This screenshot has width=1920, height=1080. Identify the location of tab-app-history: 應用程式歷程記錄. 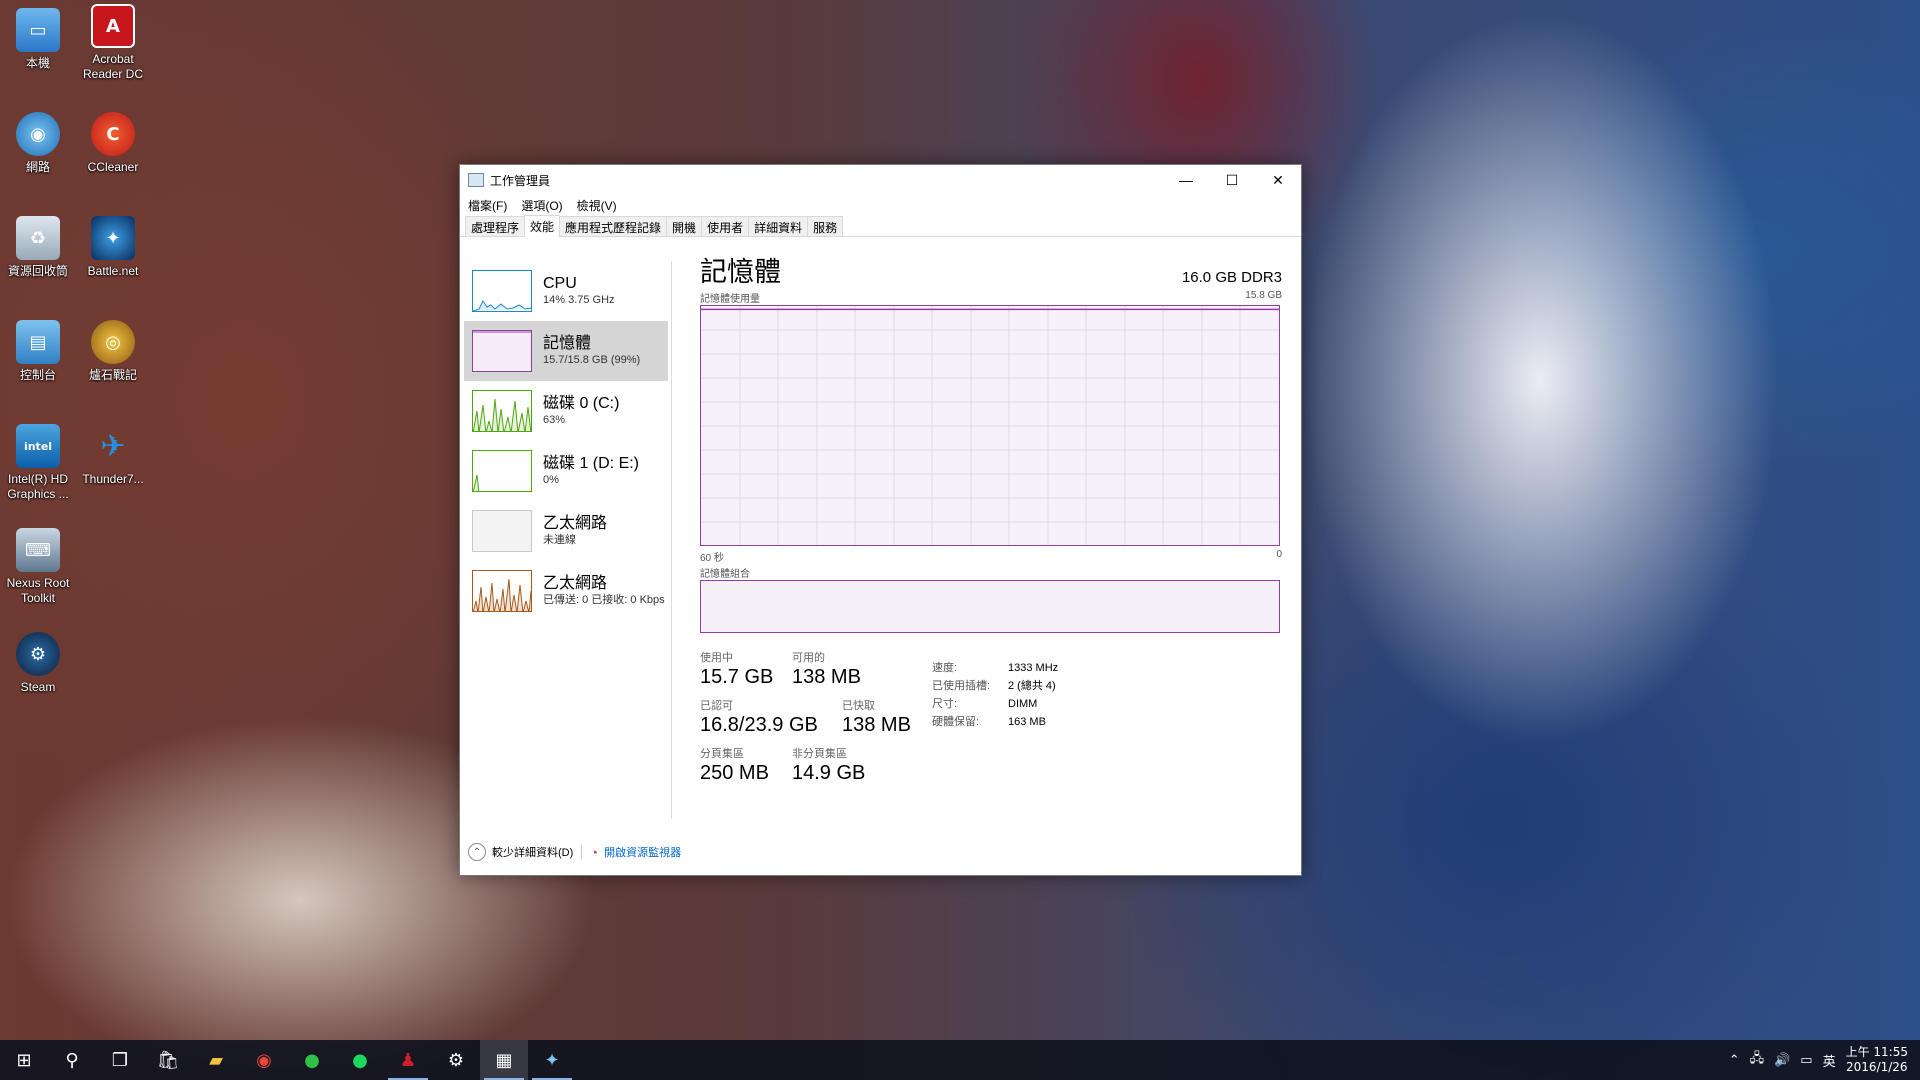
(613, 226).